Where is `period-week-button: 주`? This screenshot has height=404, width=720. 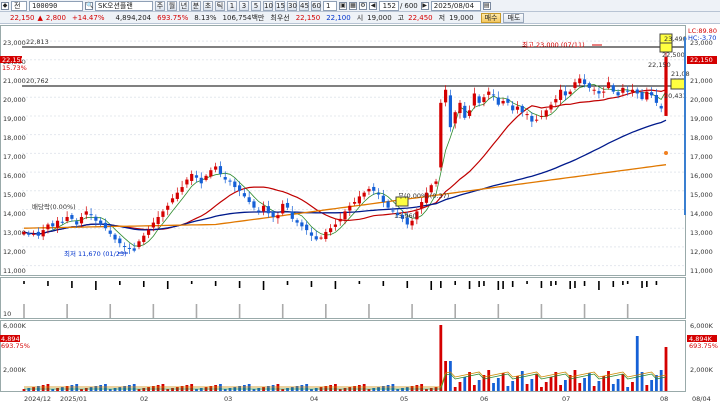 period-week-button: 주 is located at coordinates (160, 5).